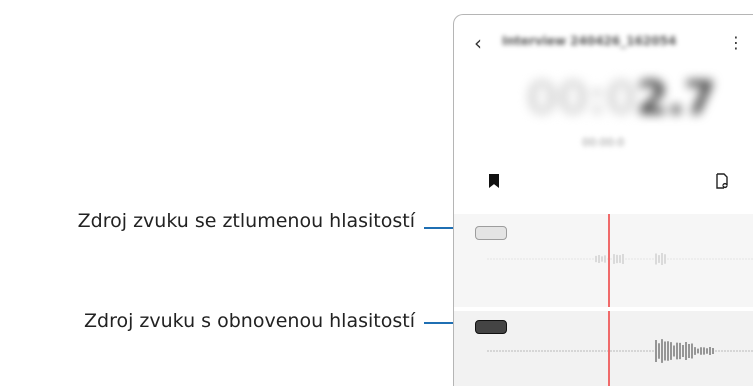 This screenshot has width=753, height=386. I want to click on recording-title: Interview 240426_162054, so click(589, 41).